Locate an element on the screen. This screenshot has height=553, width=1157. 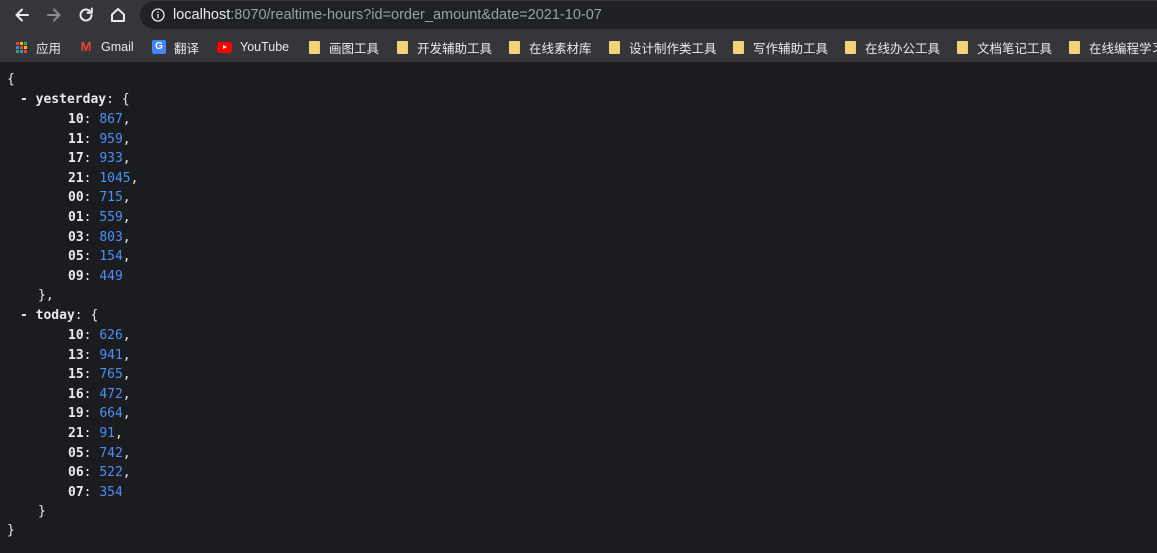
bookmark-folder-office-tools: 在线办公工具 is located at coordinates (891, 47).